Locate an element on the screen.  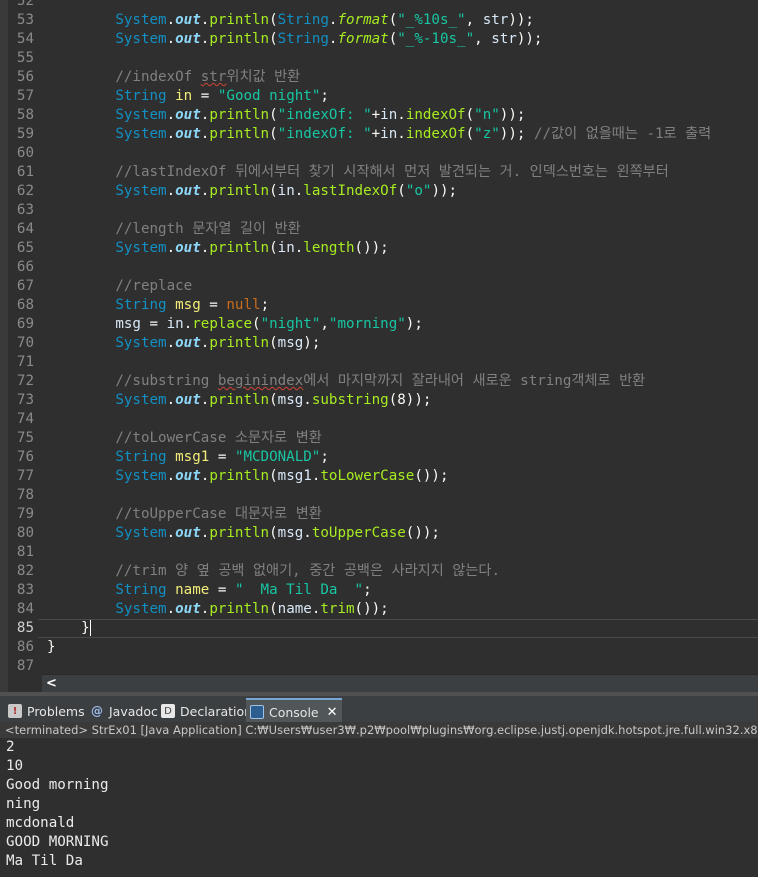
line-number: 70 is located at coordinates (25, 343).